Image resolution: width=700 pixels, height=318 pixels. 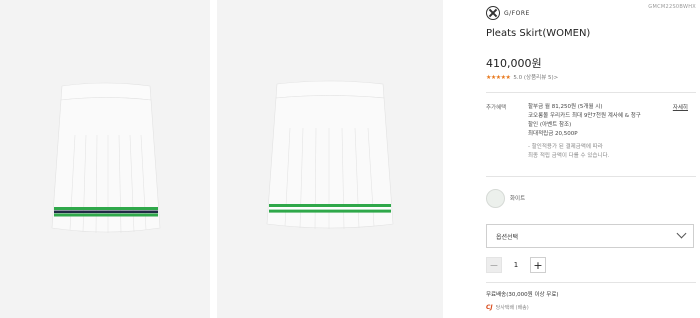 I want to click on chevron-down-icon, so click(x=681, y=233).